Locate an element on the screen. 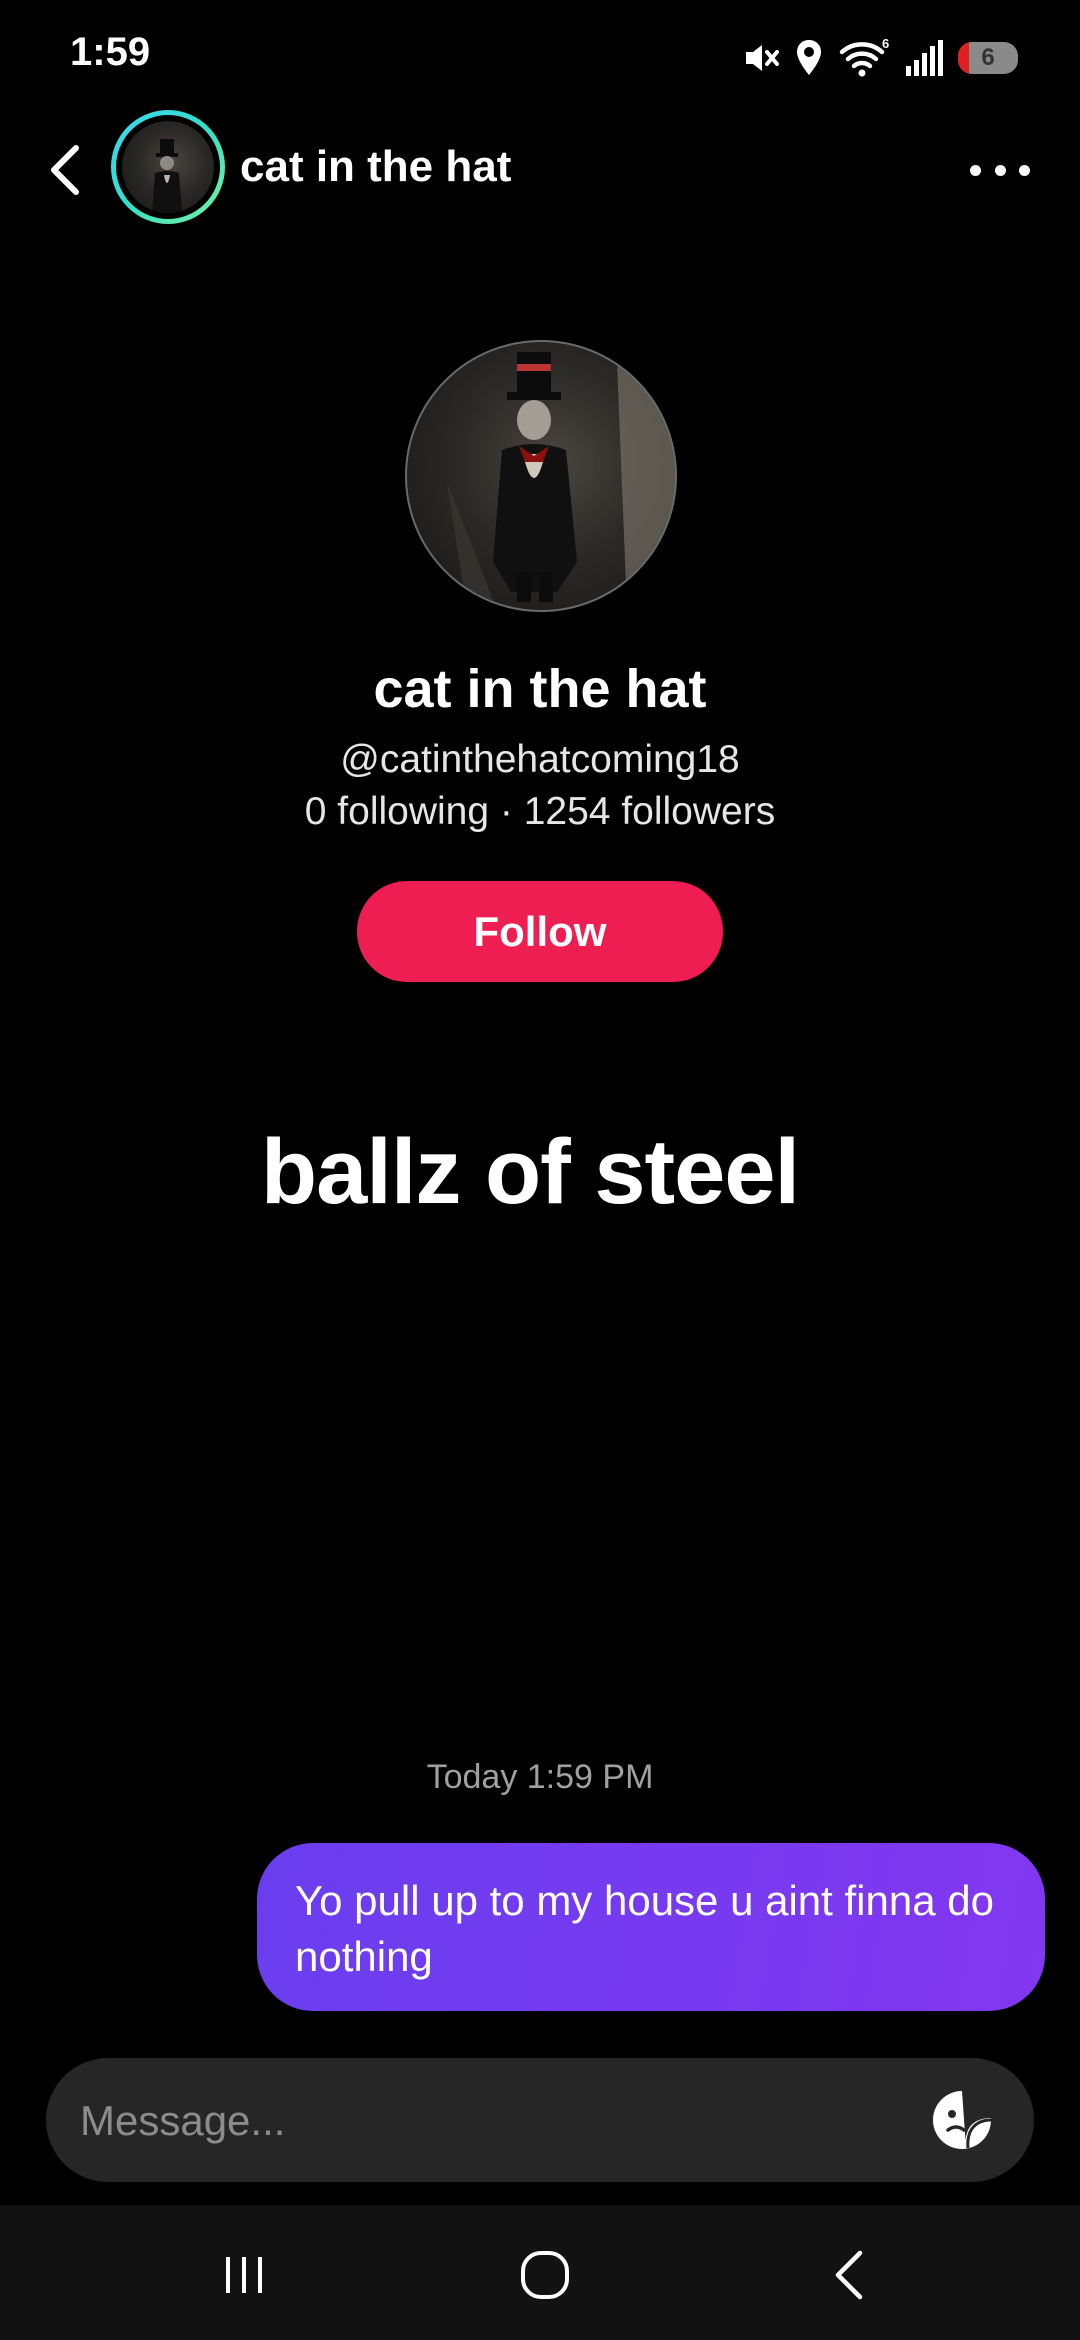  chat-header: cat in the hat is located at coordinates (540, 170).